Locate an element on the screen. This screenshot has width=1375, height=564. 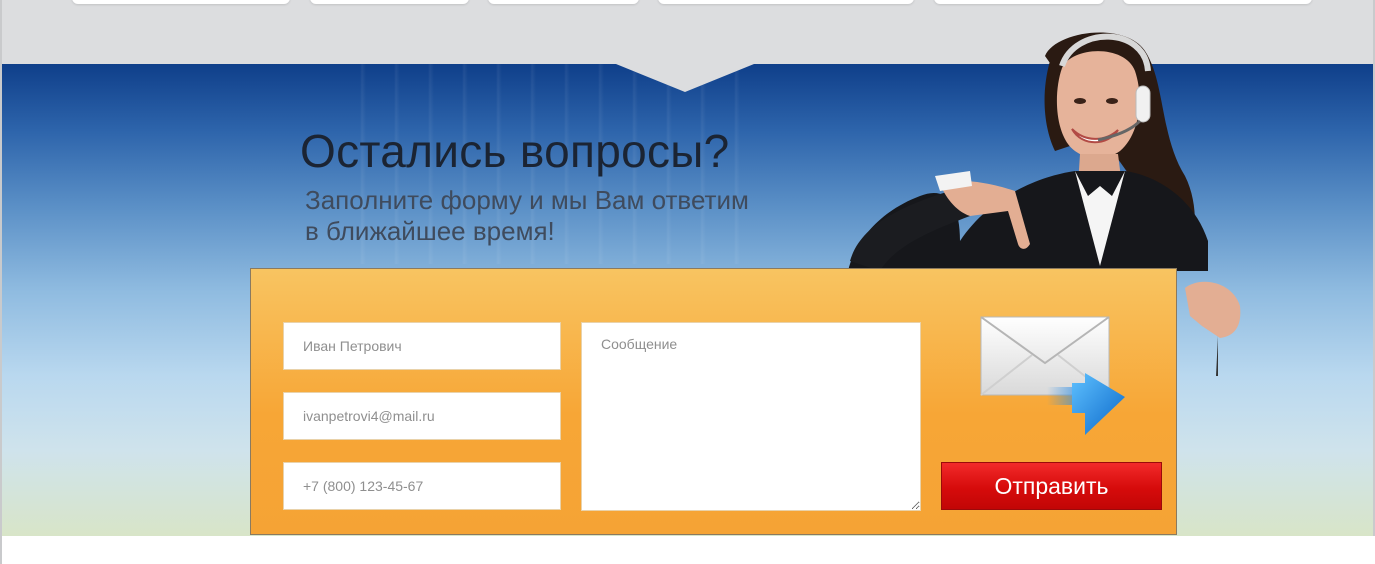
section-pointer-notch is located at coordinates (685, 78).